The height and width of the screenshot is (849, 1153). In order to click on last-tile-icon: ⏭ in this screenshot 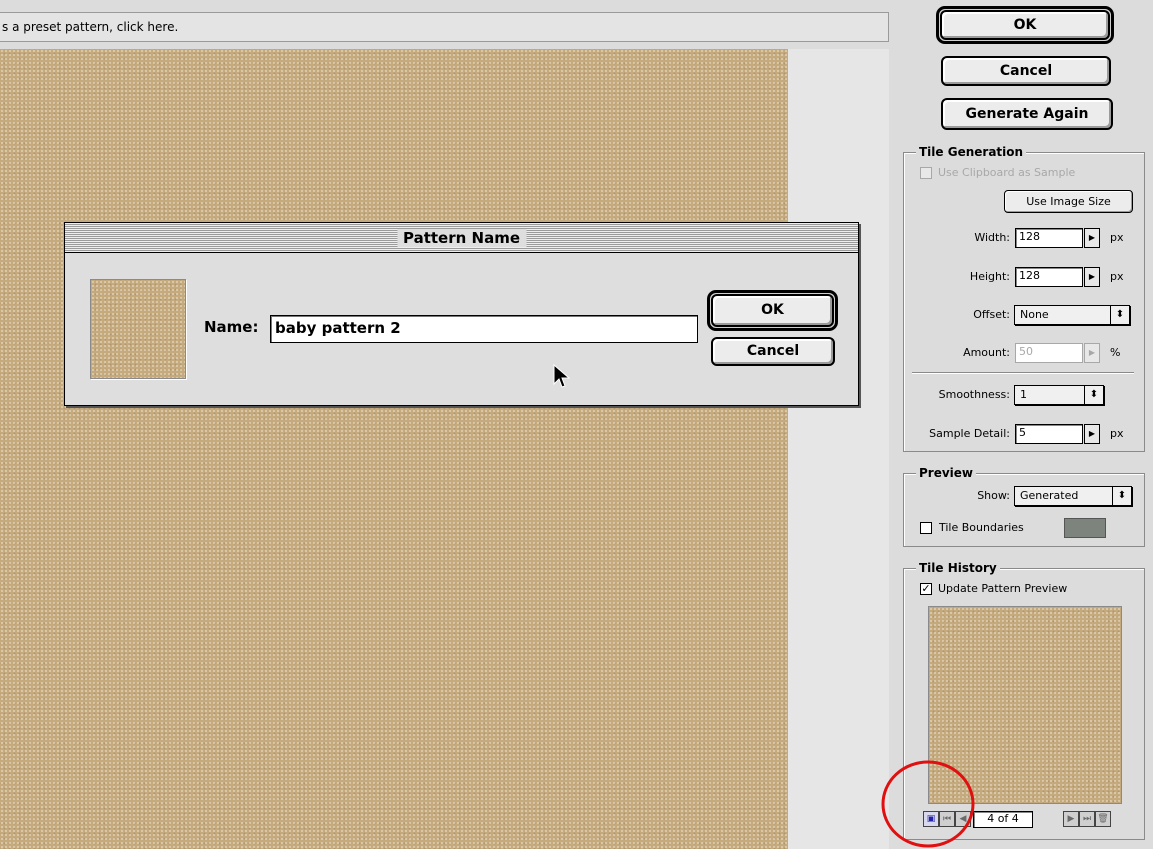, I will do `click(1087, 819)`.